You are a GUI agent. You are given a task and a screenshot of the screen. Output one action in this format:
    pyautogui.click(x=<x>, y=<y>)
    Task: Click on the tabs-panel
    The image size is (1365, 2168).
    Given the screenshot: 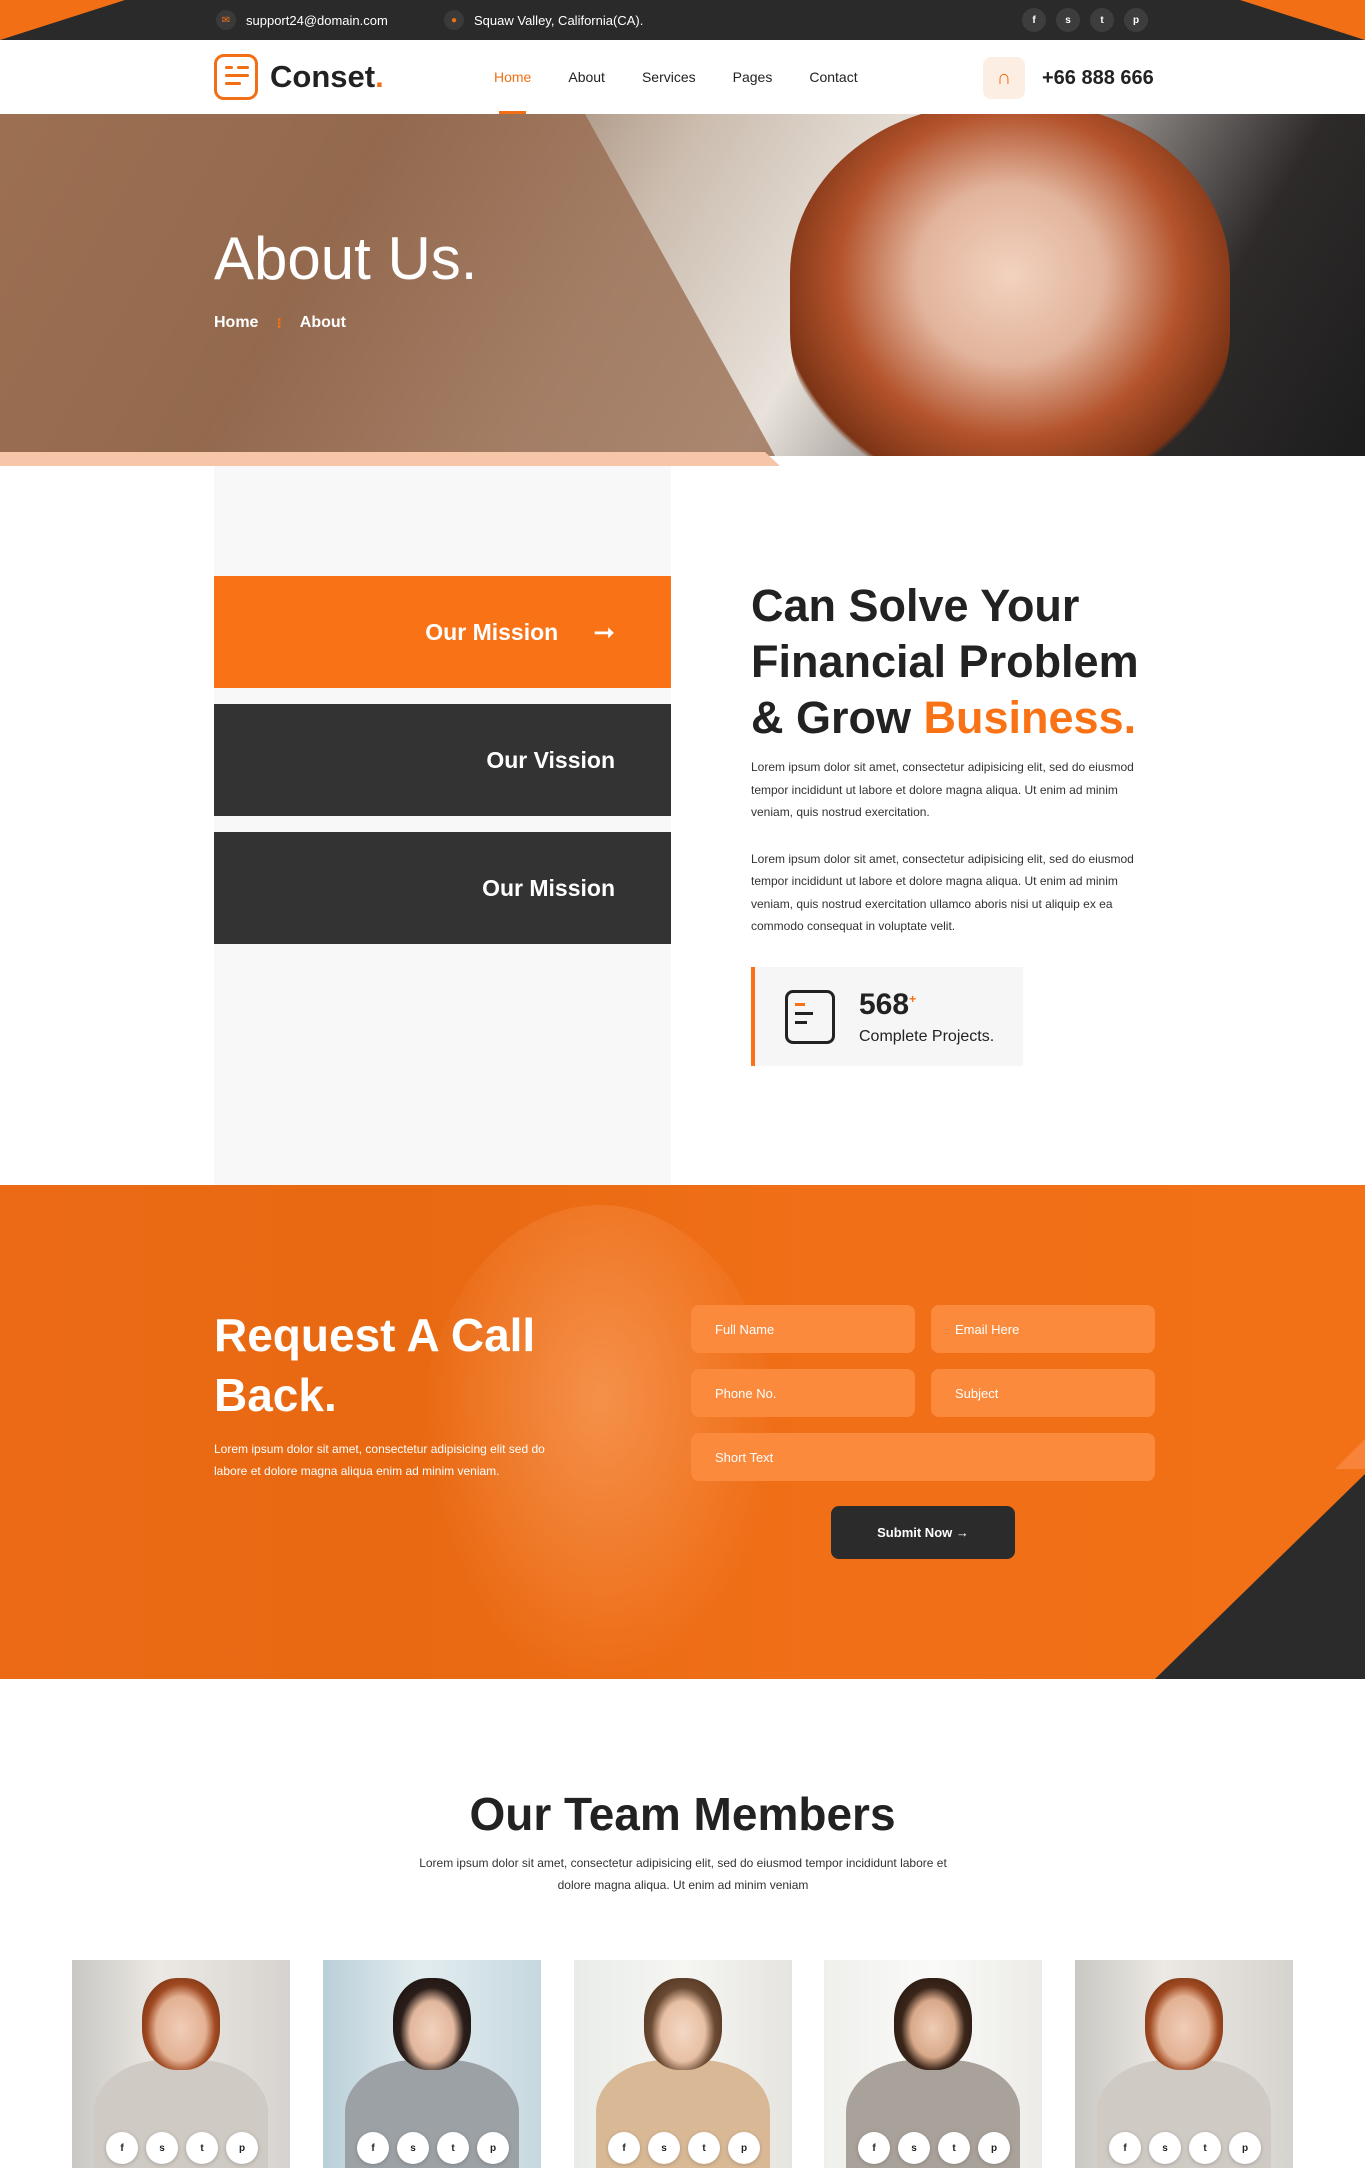 What is the action you would take?
    pyautogui.click(x=442, y=826)
    